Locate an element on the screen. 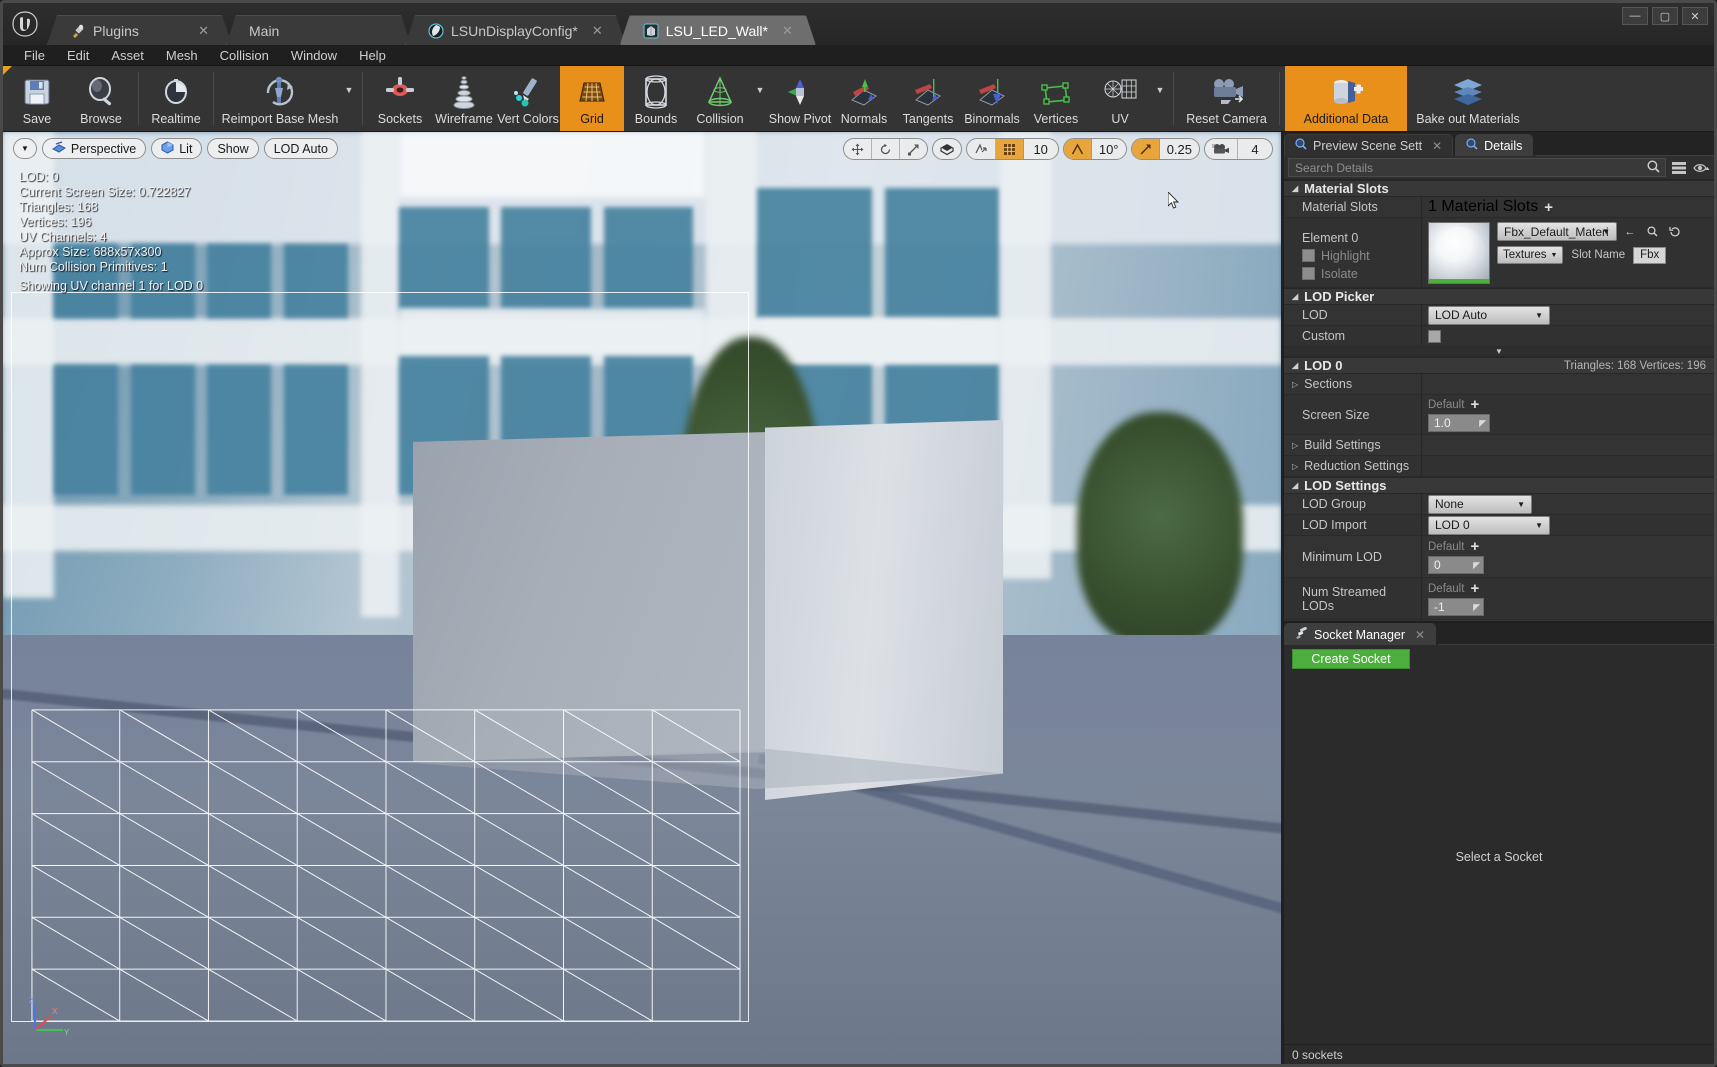 Image resolution: width=1717 pixels, height=1067 pixels. normals-button: Normals is located at coordinates (864, 98).